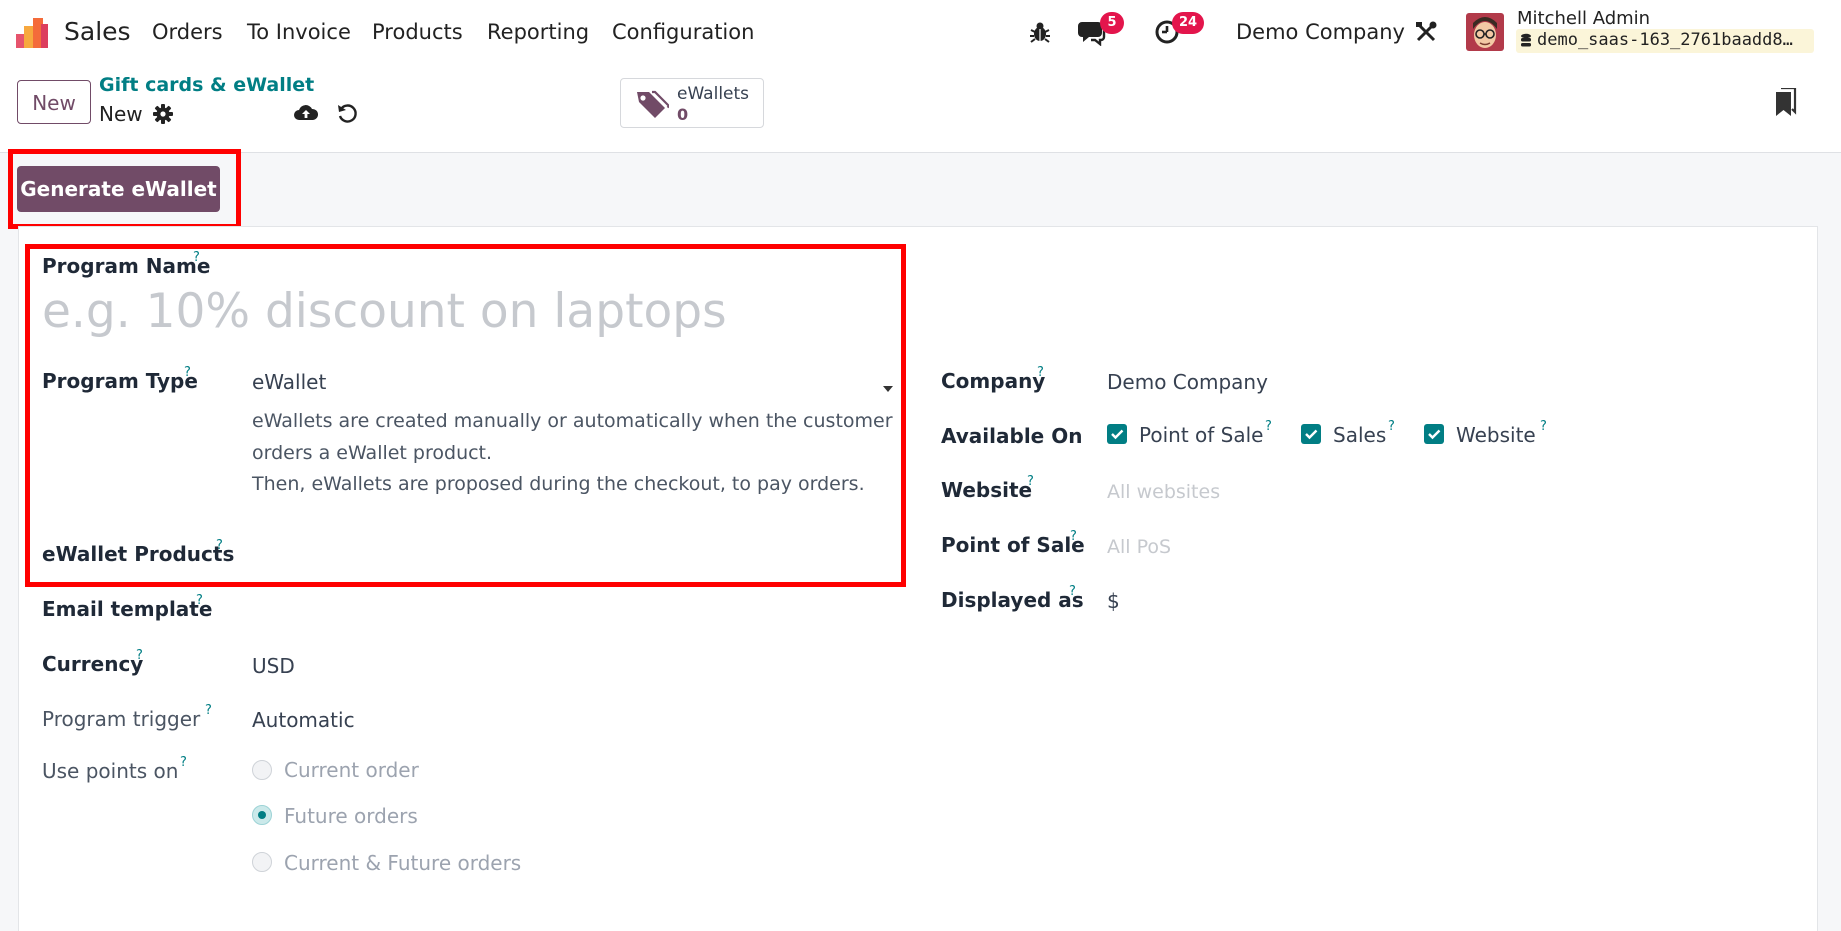  What do you see at coordinates (1139, 547) in the screenshot?
I see `pos-input: All PoS` at bounding box center [1139, 547].